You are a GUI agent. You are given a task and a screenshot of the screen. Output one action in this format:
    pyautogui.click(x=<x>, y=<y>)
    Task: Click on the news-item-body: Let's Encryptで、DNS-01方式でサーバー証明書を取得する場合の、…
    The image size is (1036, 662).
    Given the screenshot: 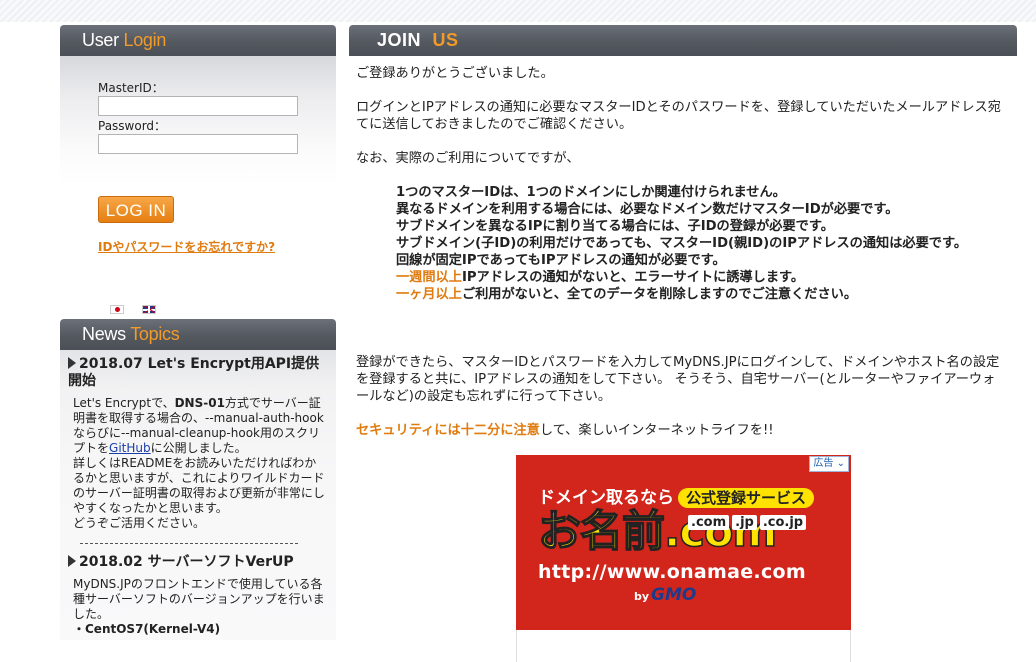 What is the action you would take?
    pyautogui.click(x=199, y=463)
    